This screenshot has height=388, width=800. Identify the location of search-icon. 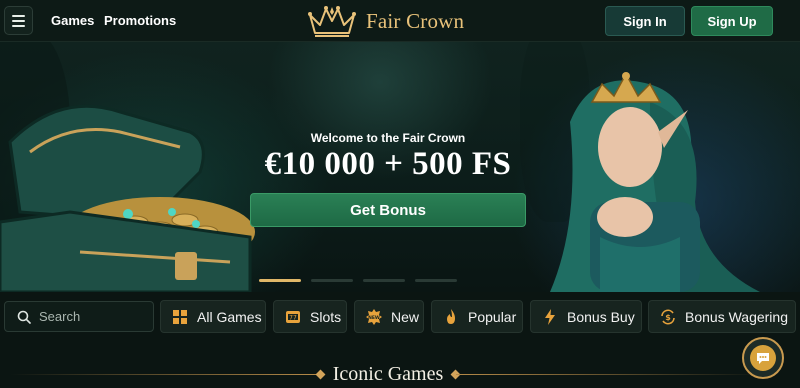
(24, 317).